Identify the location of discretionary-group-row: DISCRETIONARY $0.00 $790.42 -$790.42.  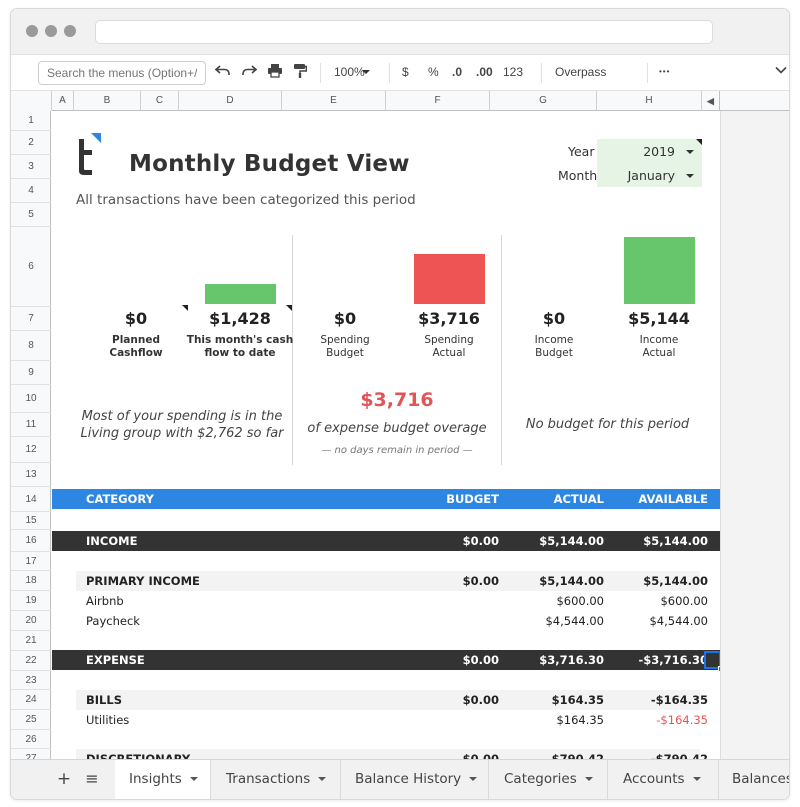
(392, 754).